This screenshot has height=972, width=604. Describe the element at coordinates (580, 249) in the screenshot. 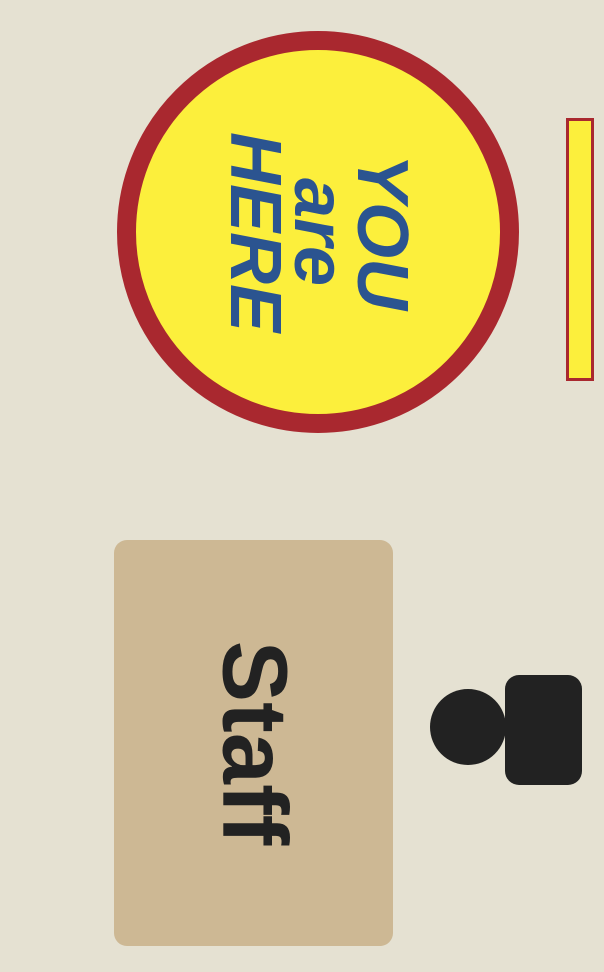

I see `yellow-strip` at that location.